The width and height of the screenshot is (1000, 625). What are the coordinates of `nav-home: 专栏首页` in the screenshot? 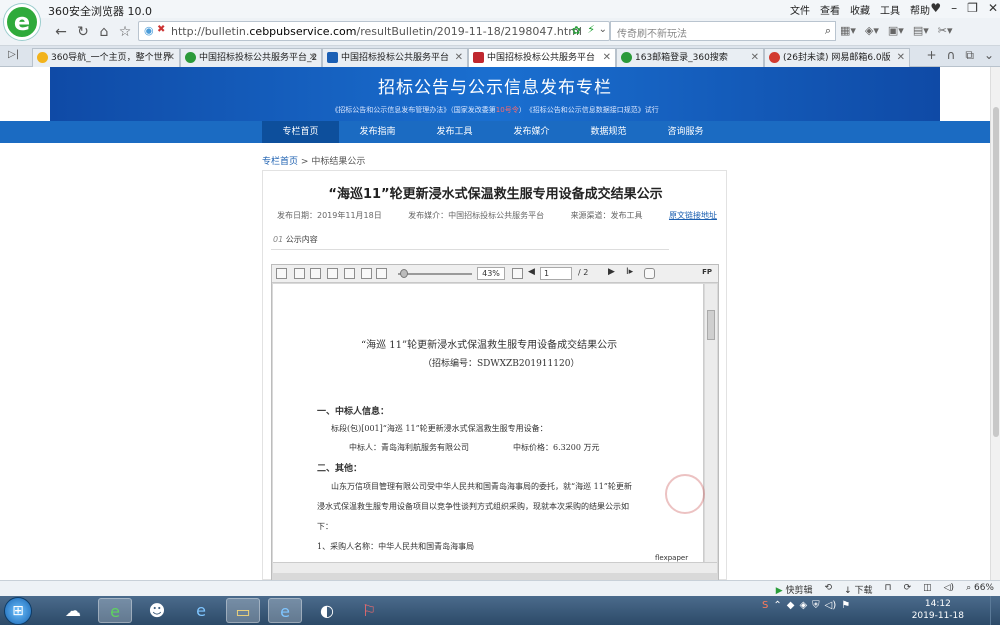 It's located at (300, 132).